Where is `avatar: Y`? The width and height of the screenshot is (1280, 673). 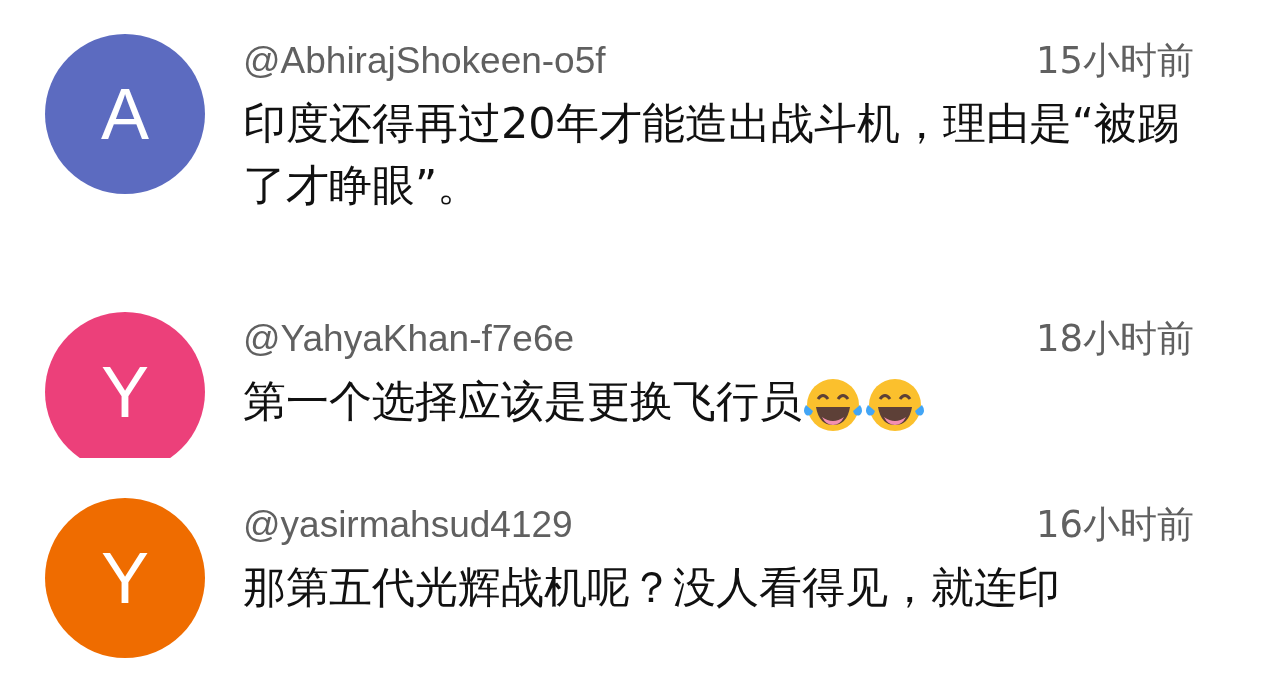
avatar: Y is located at coordinates (125, 385).